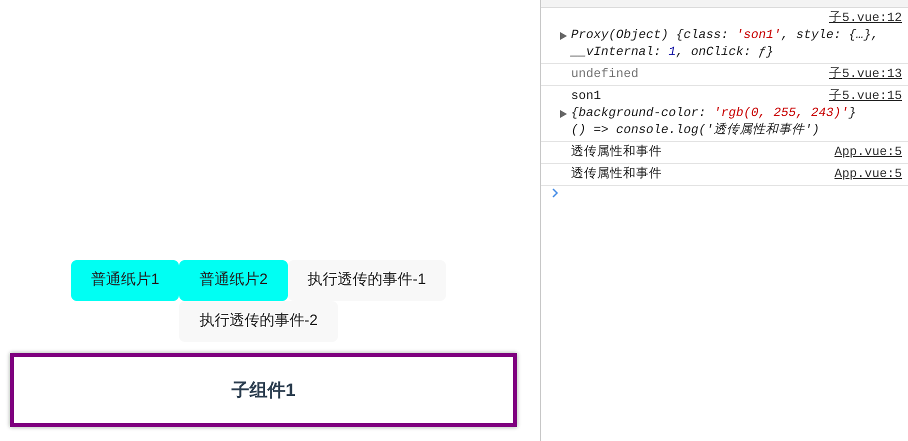 The image size is (908, 441). Describe the element at coordinates (233, 280) in the screenshot. I see `card-button: 普通纸片2` at that location.